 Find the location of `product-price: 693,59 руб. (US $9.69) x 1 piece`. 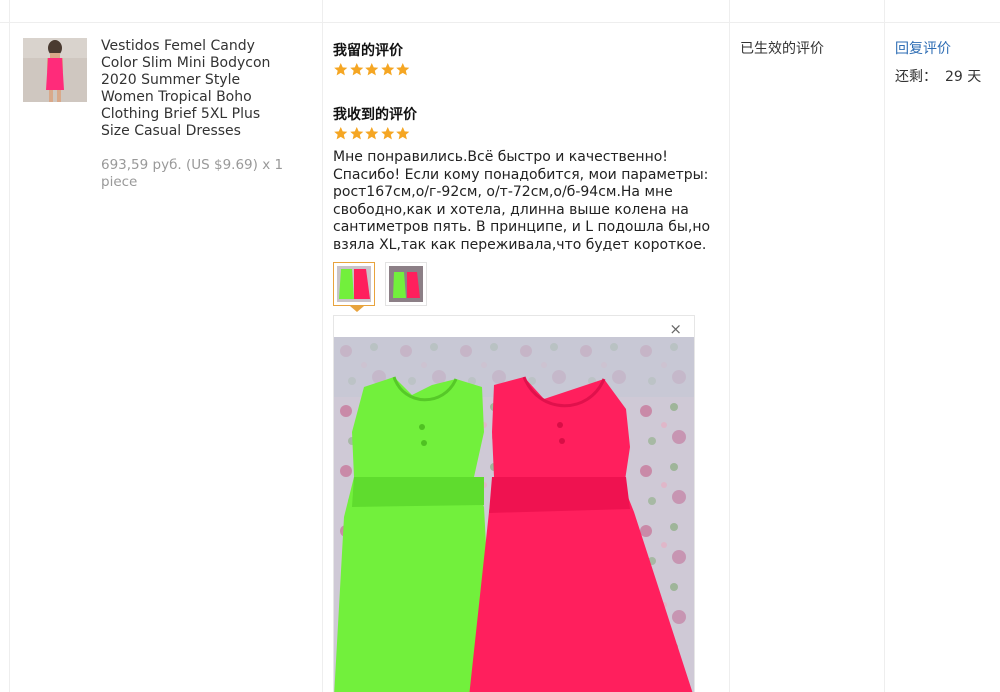

product-price: 693,59 руб. (US $9.69) x 1 piece is located at coordinates (192, 173).